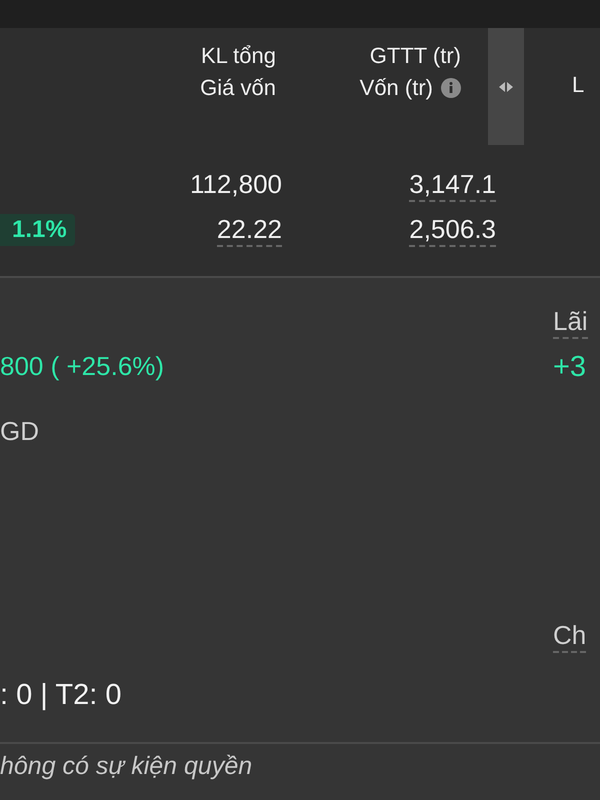 Image resolution: width=600 pixels, height=800 pixels. I want to click on detail-text: 800 ( +25.6%), so click(82, 366).